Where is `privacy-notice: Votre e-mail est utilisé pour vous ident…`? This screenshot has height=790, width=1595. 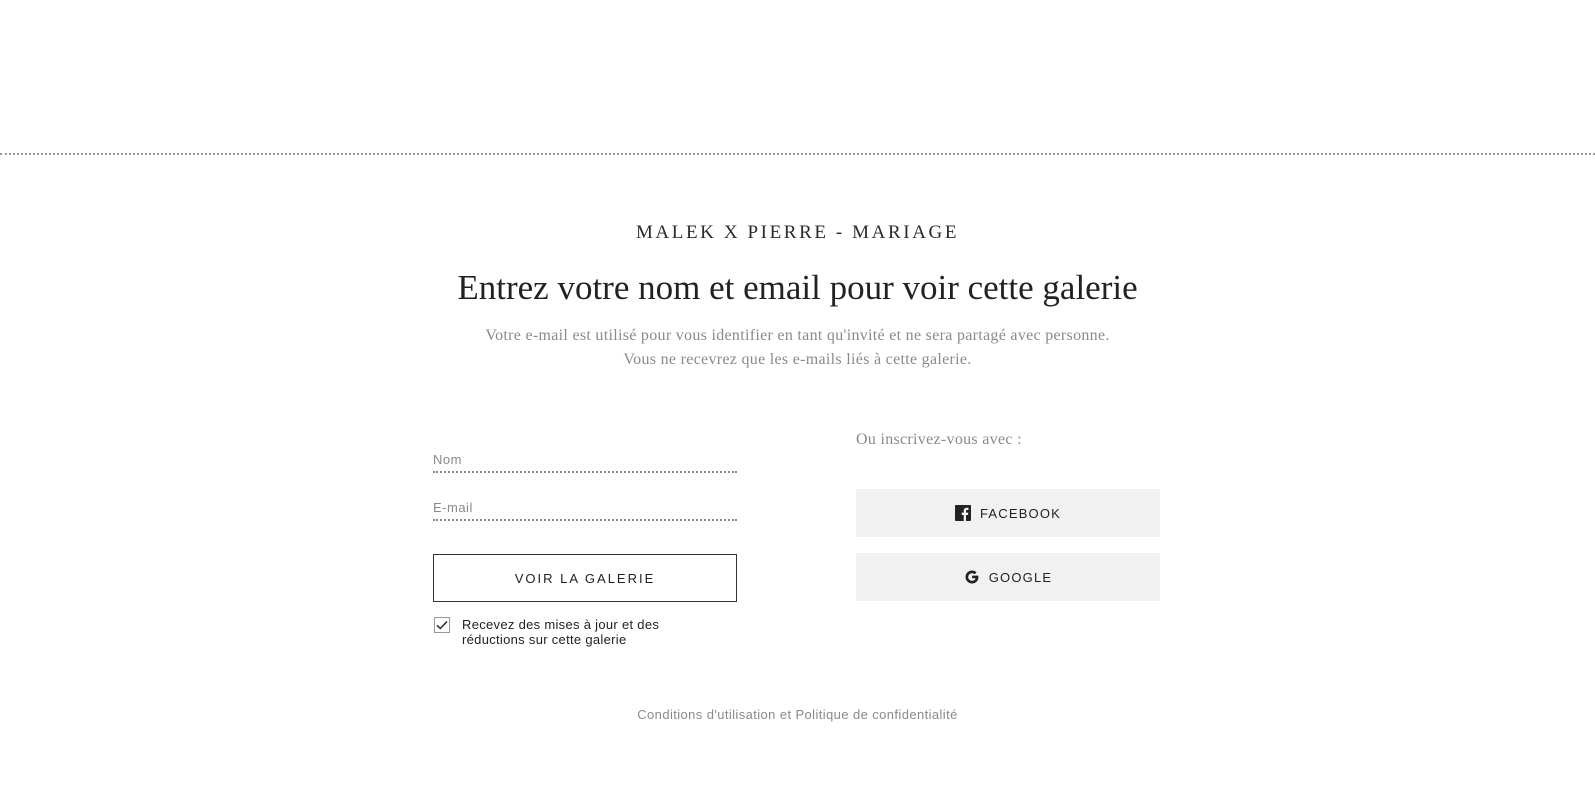
privacy-notice: Votre e-mail est utilisé pour vous ident… is located at coordinates (797, 348).